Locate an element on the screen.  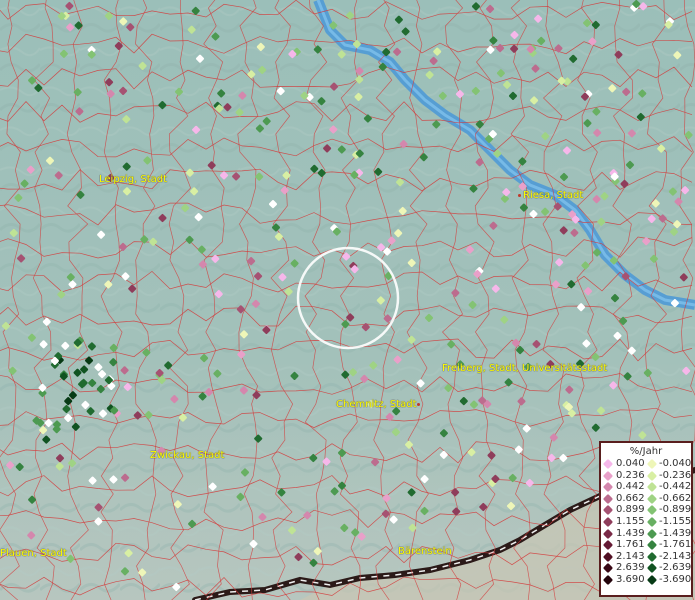
legend-row: 1.155 -1.155 is located at coordinates (646, 522).